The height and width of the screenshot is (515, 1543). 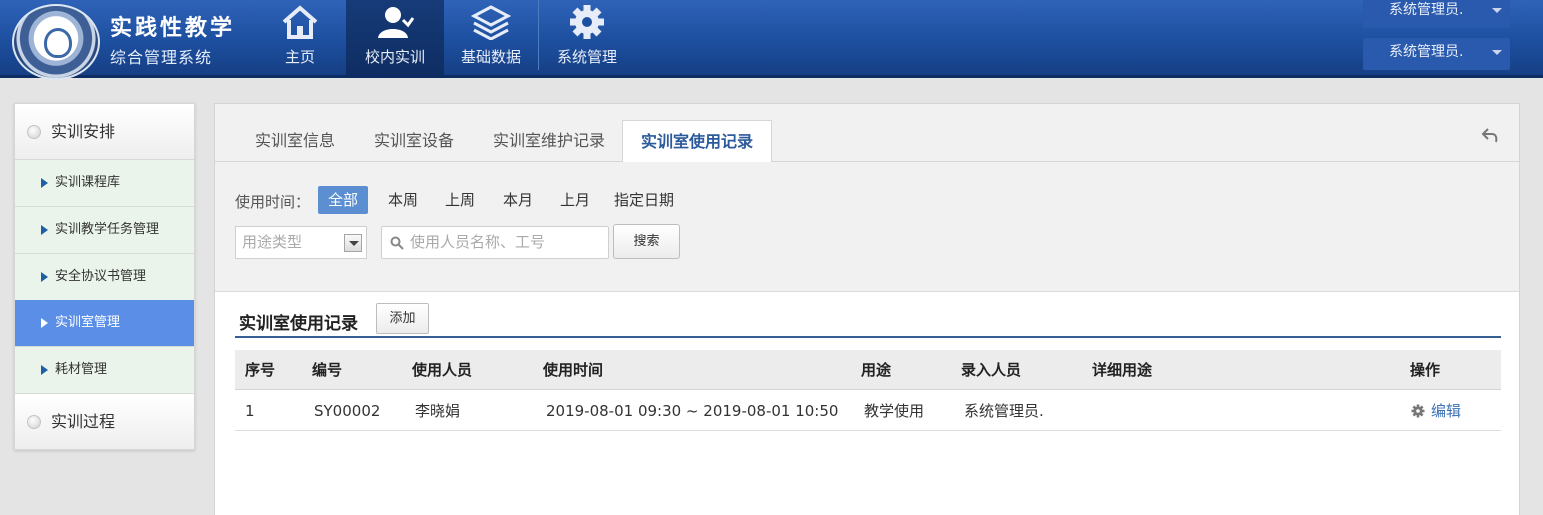 I want to click on back-icon, so click(x=1490, y=135).